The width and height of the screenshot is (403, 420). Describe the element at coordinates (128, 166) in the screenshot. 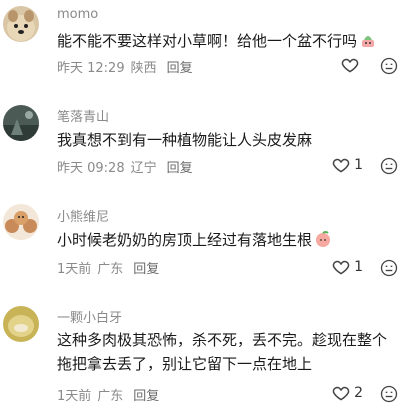

I see `comment-meta: 昨天 09:28 辽宁 回复` at that location.